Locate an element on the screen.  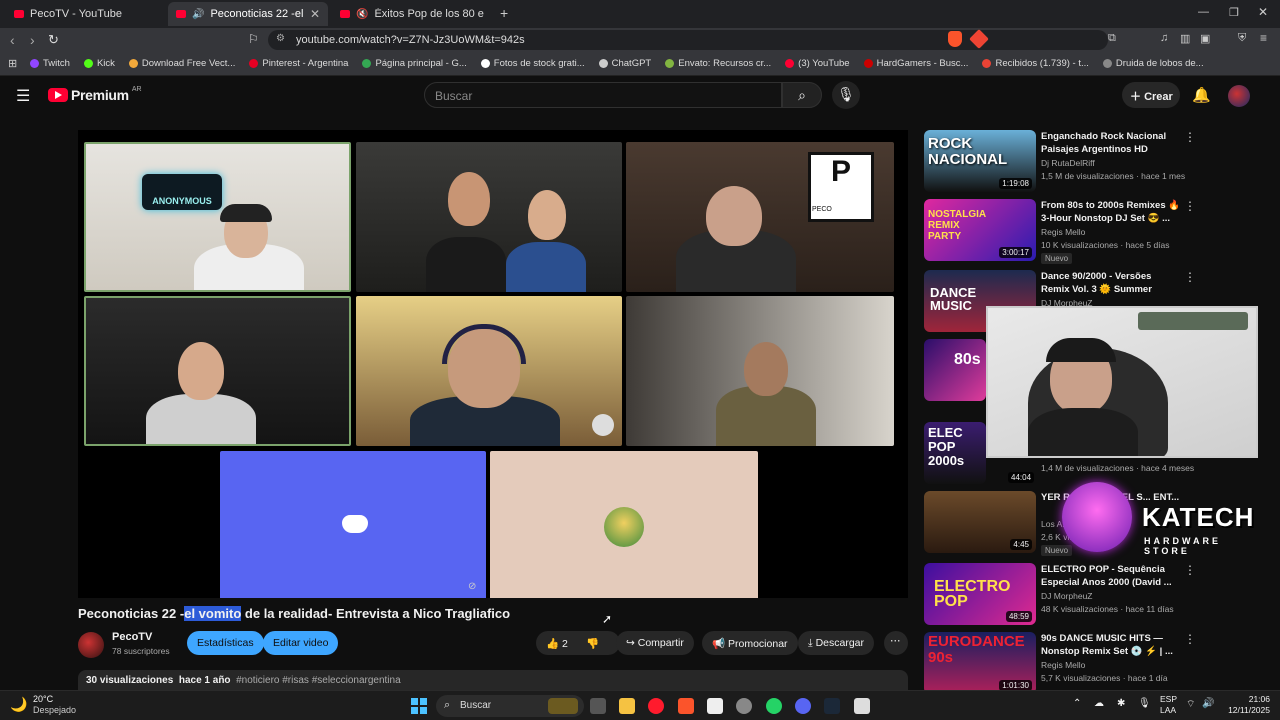
share-button: ↪ Compartir is located at coordinates (655, 643).